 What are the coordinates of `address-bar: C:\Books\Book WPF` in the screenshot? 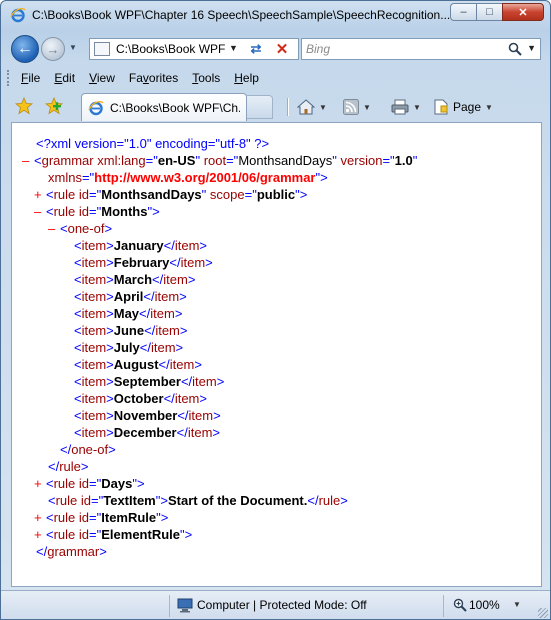 It's located at (194, 49).